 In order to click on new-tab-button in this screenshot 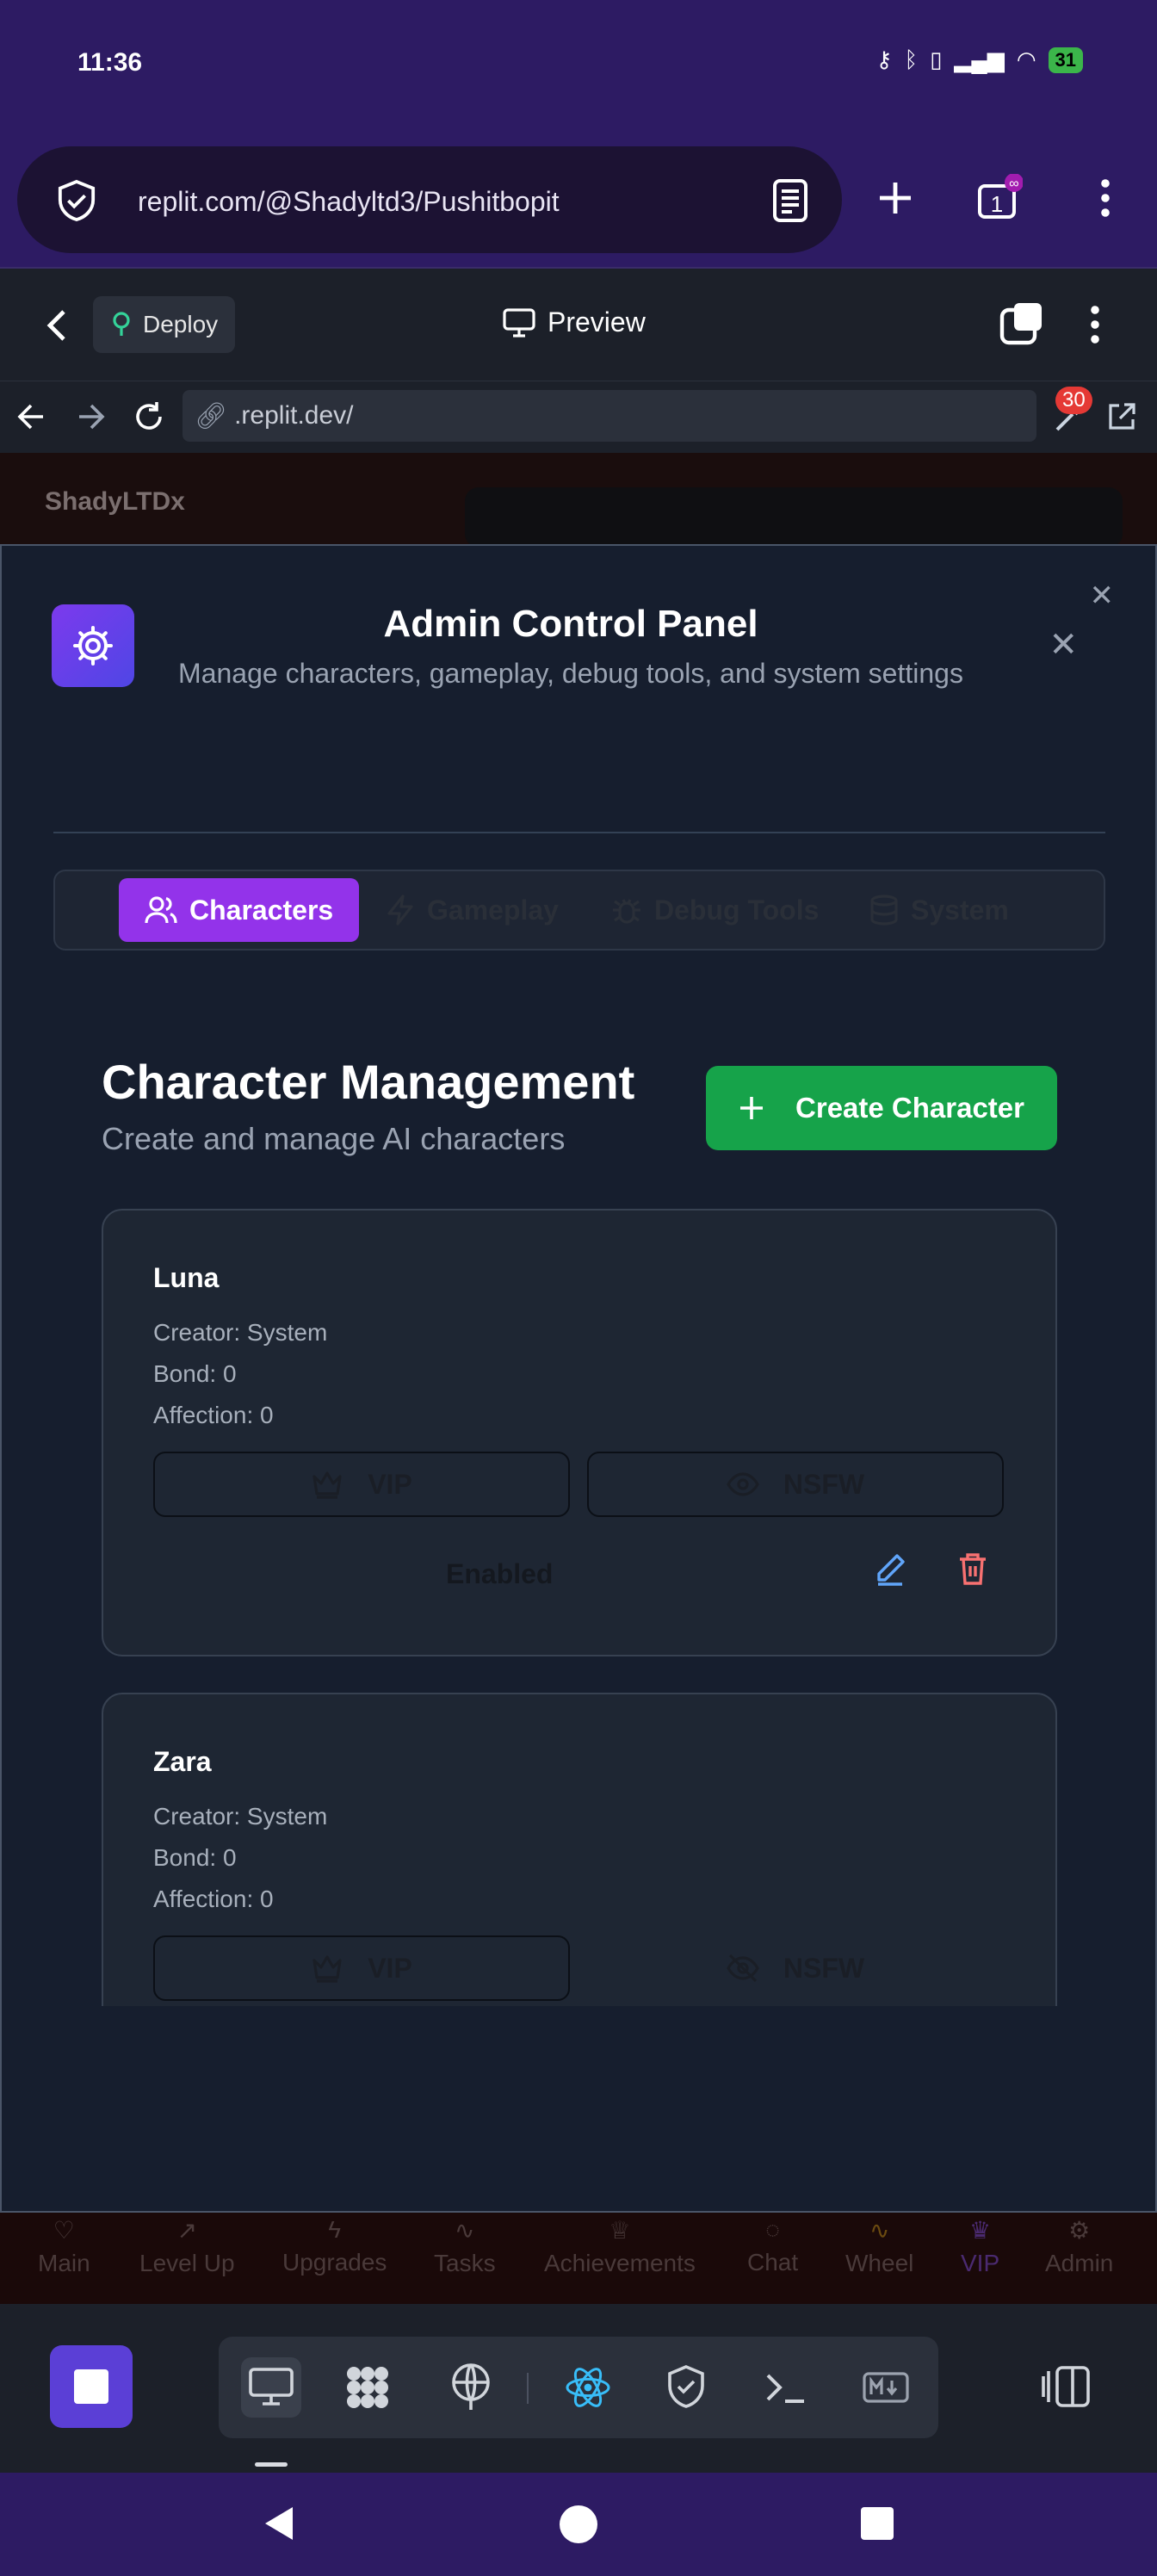, I will do `click(895, 198)`.